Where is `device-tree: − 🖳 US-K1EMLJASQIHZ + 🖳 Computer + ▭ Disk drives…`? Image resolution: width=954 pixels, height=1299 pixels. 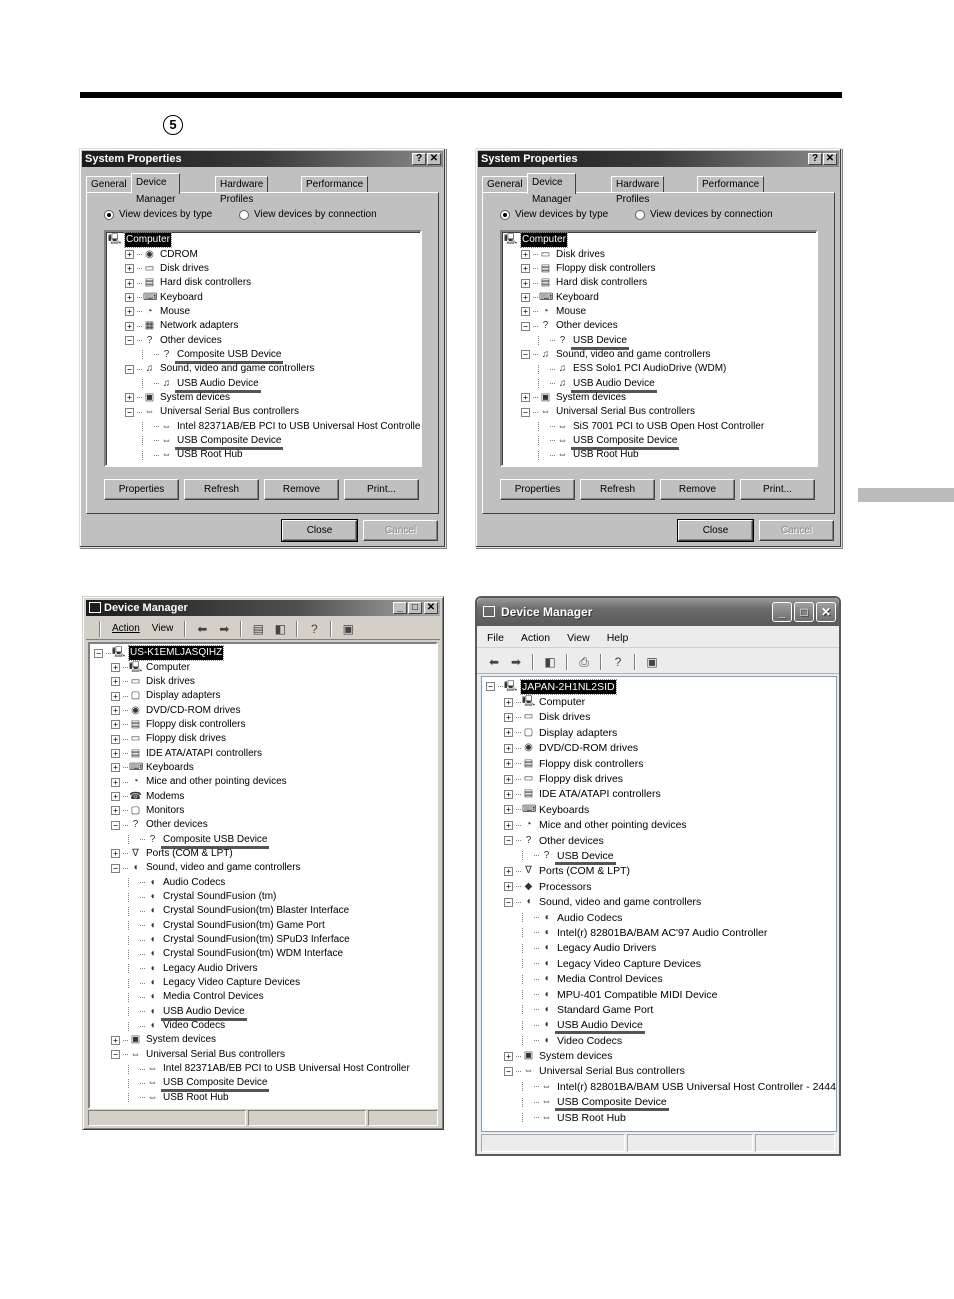
device-tree: − 🖳 US-K1EMLJASQIHZ + 🖳 Computer + ▭ Disk drives… is located at coordinates (263, 875).